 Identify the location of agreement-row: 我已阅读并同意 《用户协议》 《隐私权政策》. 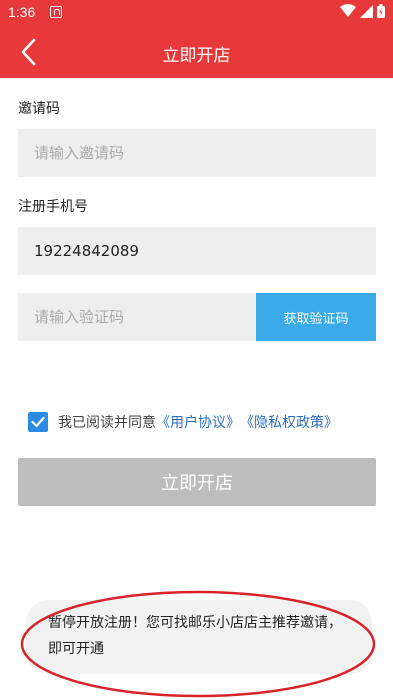
(183, 422).